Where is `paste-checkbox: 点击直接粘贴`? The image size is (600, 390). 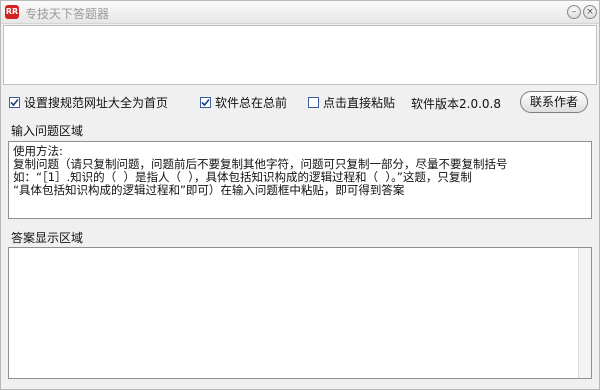
paste-checkbox: 点击直接粘贴 is located at coordinates (351, 102).